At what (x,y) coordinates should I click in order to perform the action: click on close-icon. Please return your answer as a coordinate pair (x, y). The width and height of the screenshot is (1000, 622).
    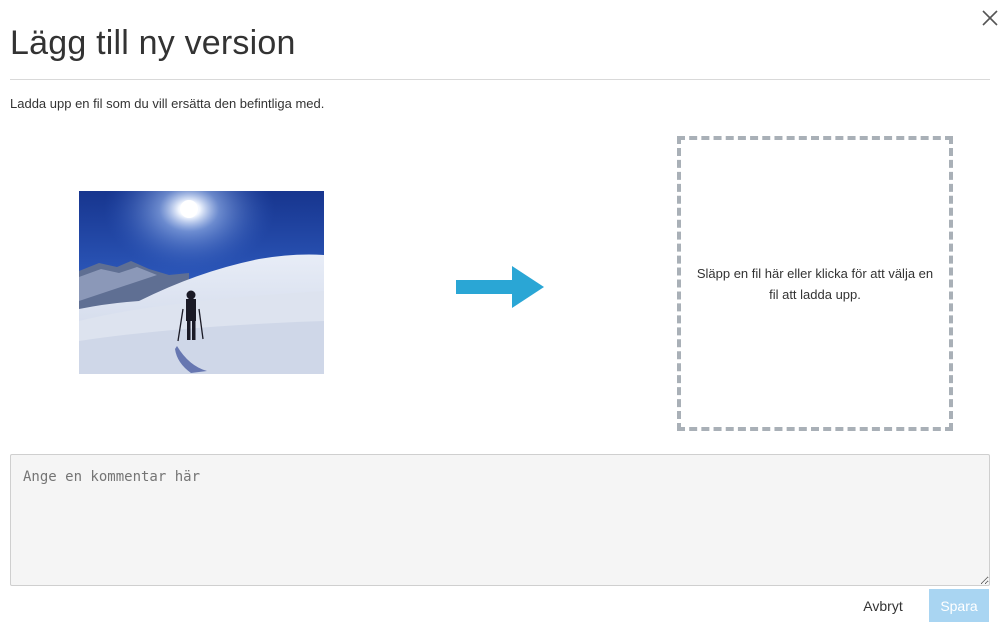
    Looking at the image, I should click on (990, 16).